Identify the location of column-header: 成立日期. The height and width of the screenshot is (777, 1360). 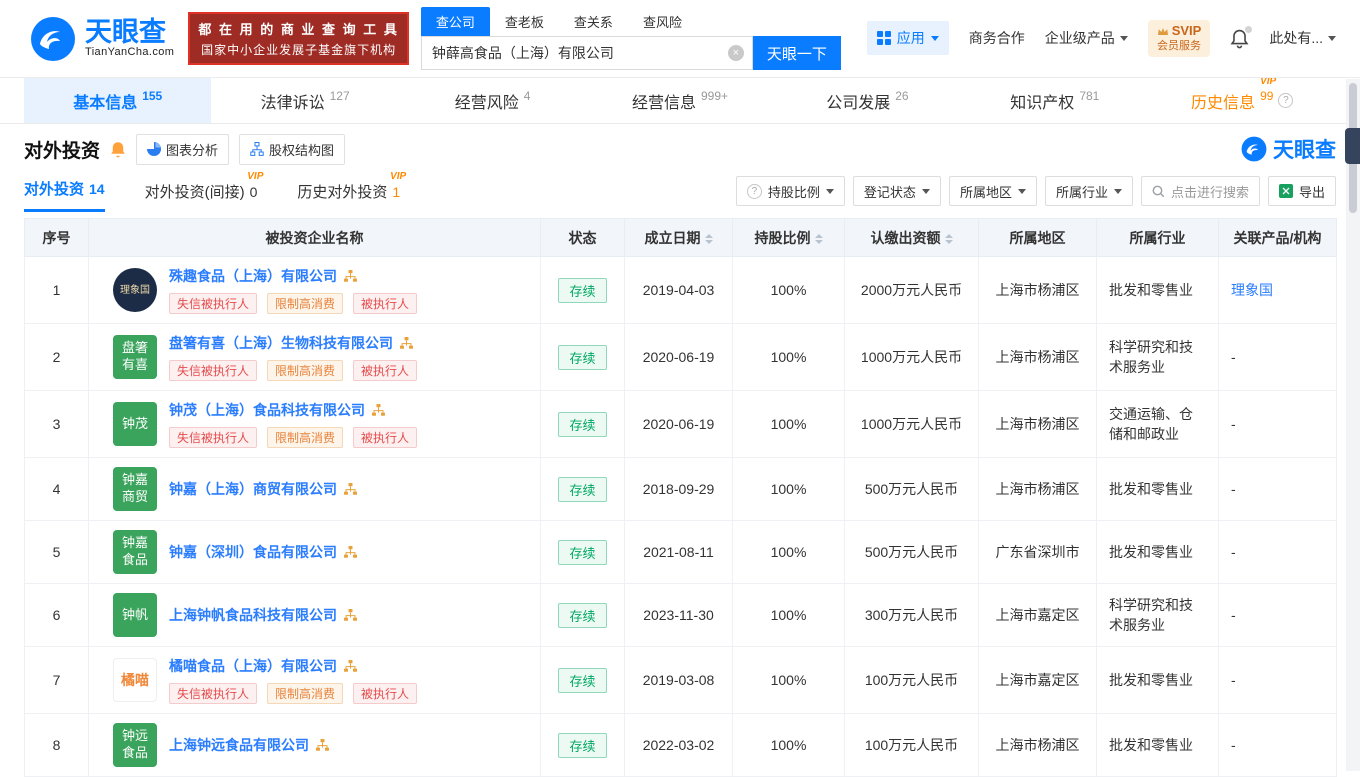
(678, 237).